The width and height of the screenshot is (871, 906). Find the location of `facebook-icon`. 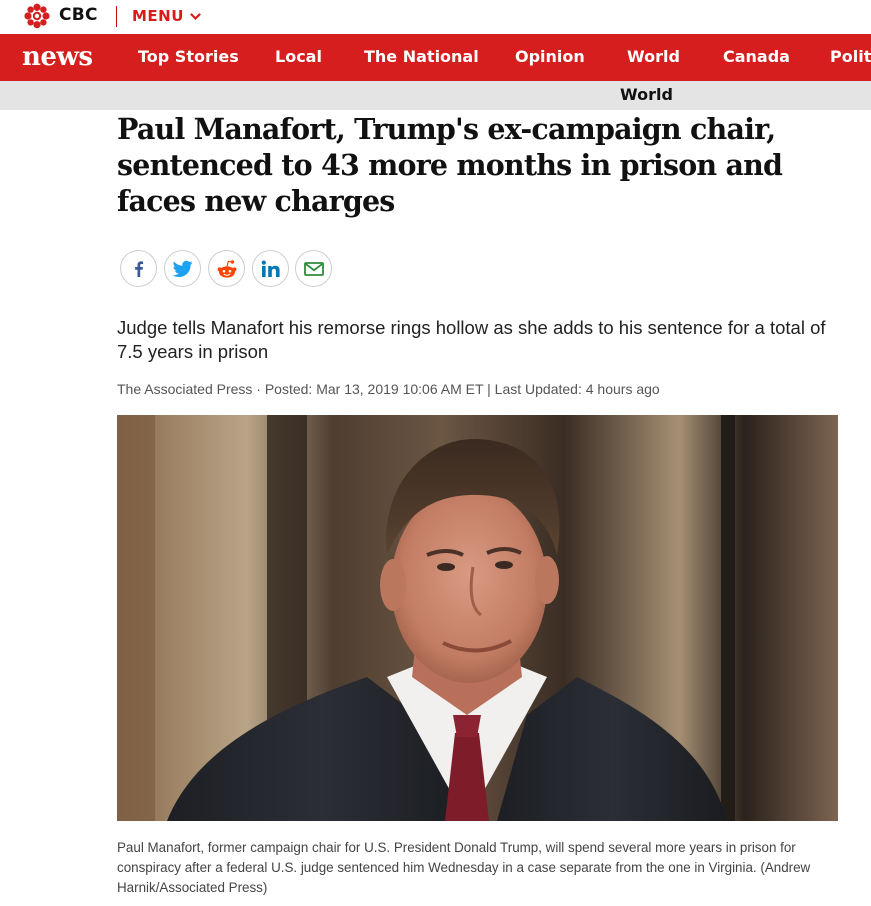

facebook-icon is located at coordinates (138, 268).